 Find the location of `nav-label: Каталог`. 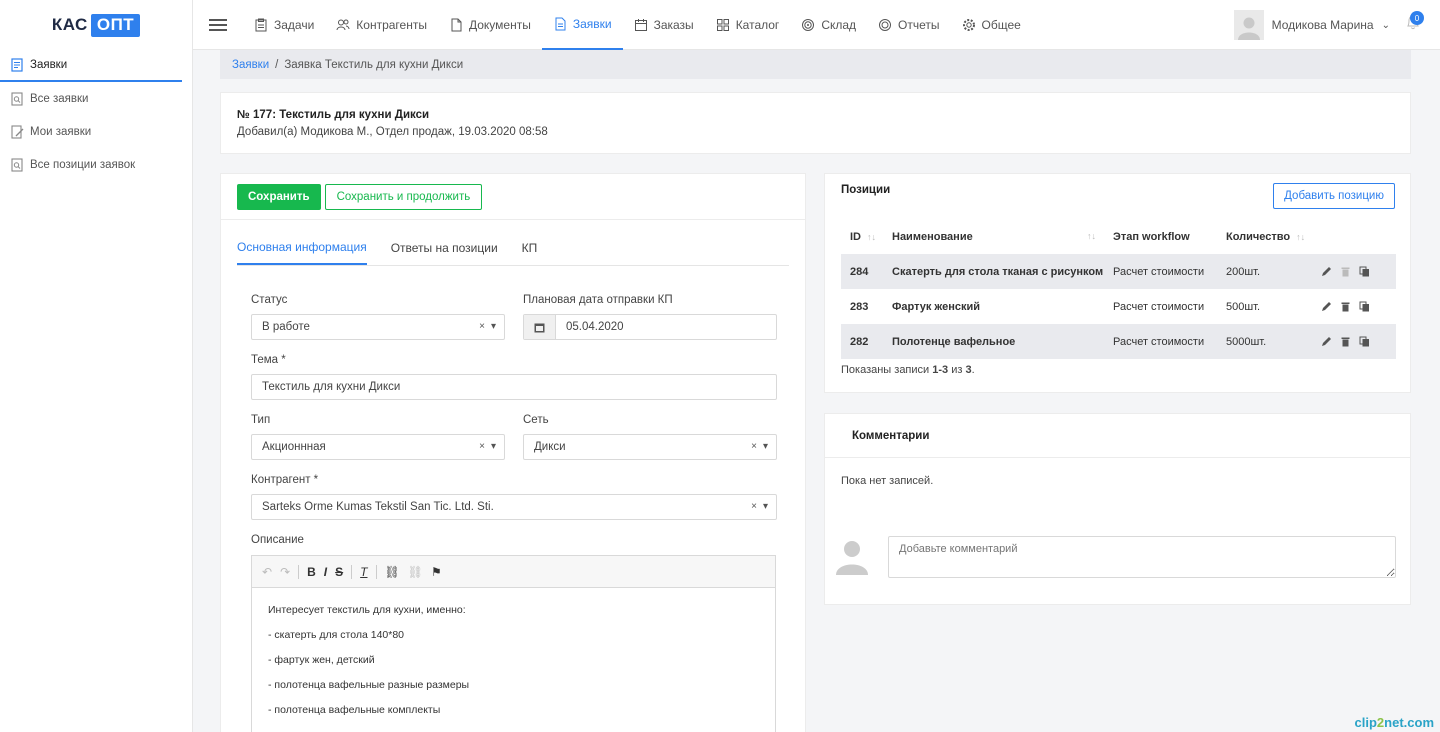

nav-label: Каталог is located at coordinates (757, 24).